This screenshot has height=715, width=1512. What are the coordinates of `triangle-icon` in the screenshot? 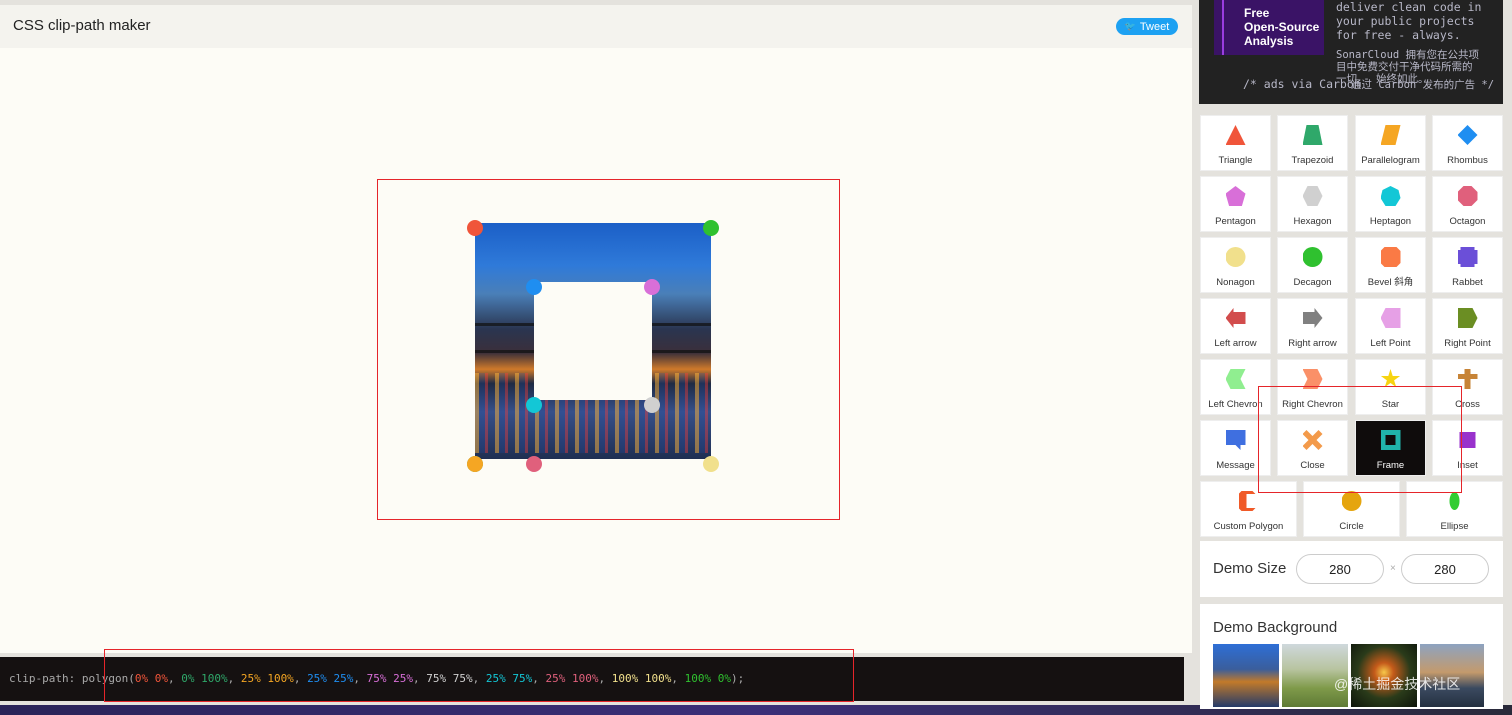 It's located at (1235, 135).